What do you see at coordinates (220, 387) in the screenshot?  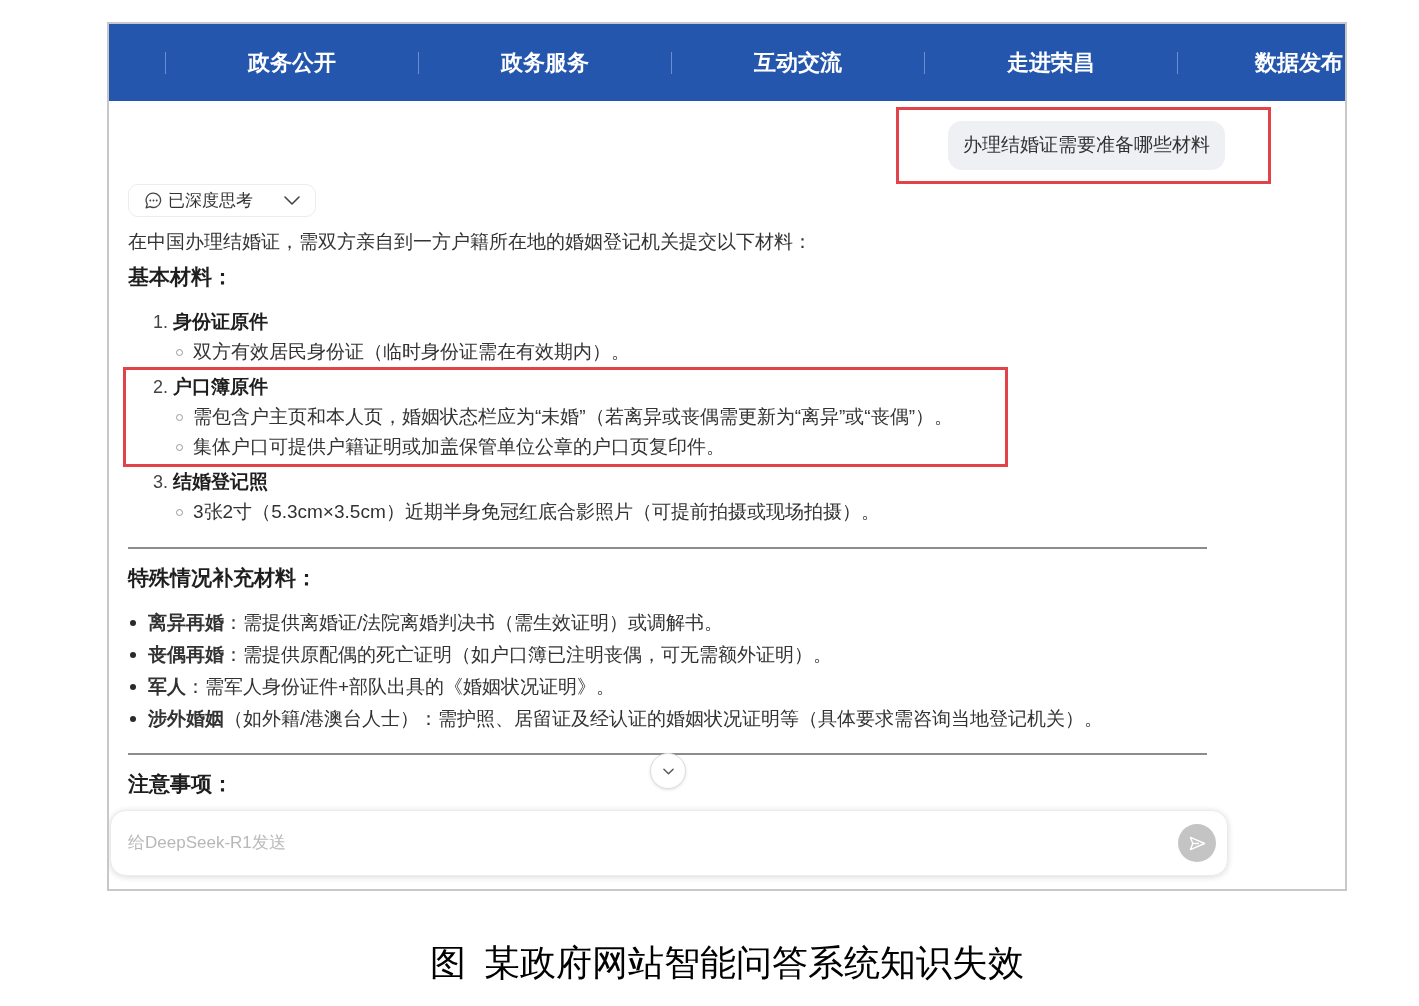 I see `list-item-title: 户口簿原件` at bounding box center [220, 387].